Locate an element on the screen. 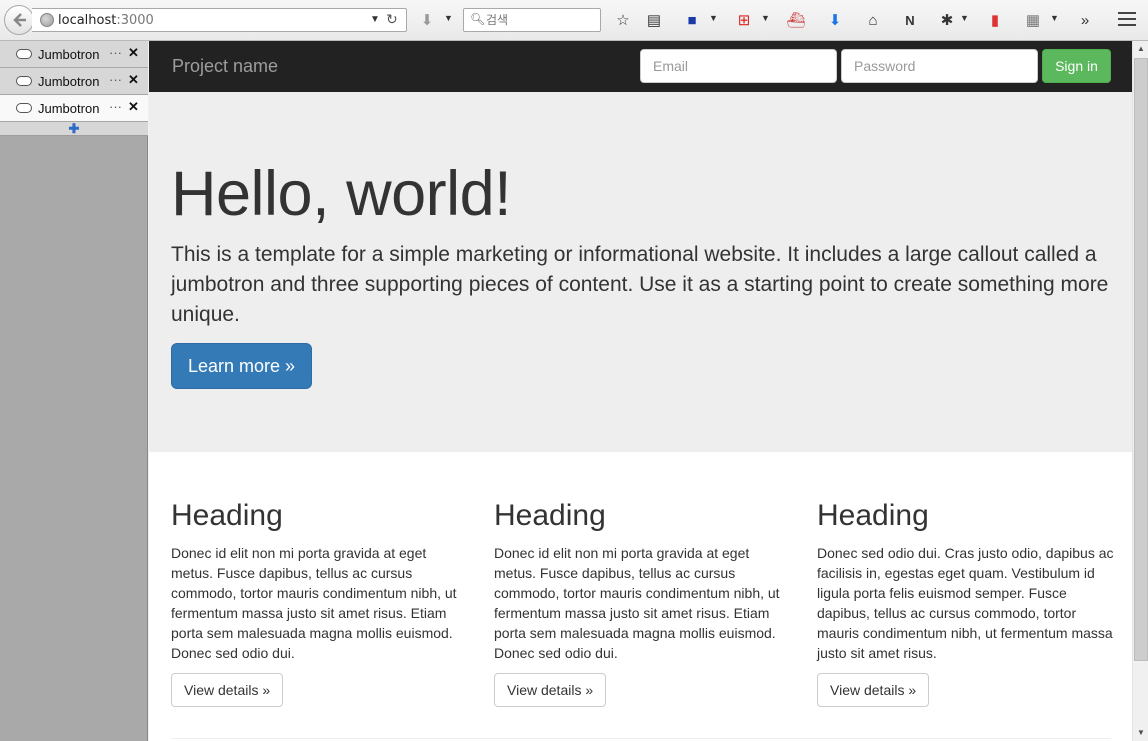 The width and height of the screenshot is (1148, 741). grid-icon: ▦ is located at coordinates (1033, 20).